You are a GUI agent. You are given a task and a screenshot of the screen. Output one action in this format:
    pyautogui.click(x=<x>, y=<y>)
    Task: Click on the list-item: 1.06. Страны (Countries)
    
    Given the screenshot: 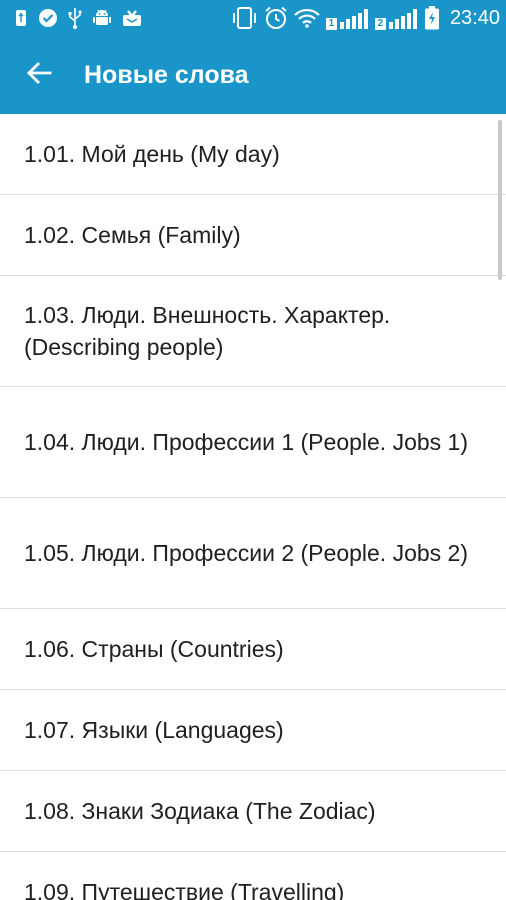 What is the action you would take?
    pyautogui.click(x=253, y=649)
    